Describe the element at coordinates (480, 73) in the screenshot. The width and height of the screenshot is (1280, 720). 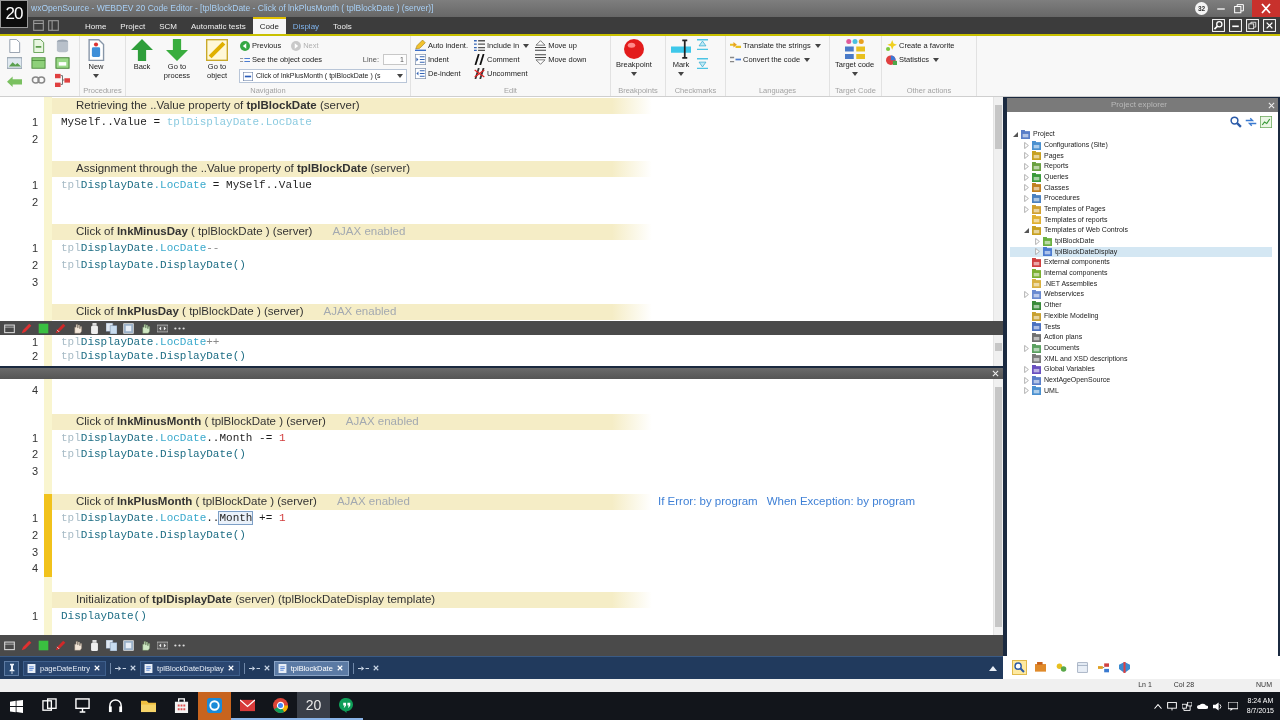
I see `crossed-slashes-icon` at that location.